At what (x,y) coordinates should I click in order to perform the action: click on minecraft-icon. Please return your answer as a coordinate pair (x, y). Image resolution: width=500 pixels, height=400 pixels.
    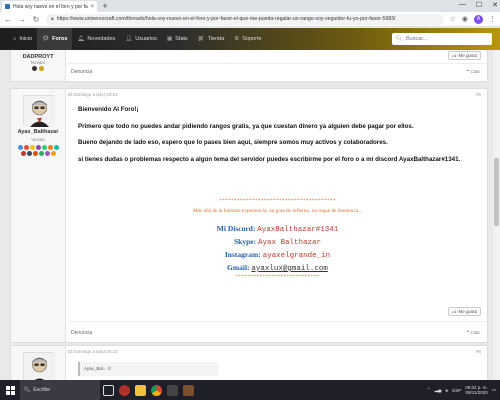
    Looking at the image, I should click on (188, 390).